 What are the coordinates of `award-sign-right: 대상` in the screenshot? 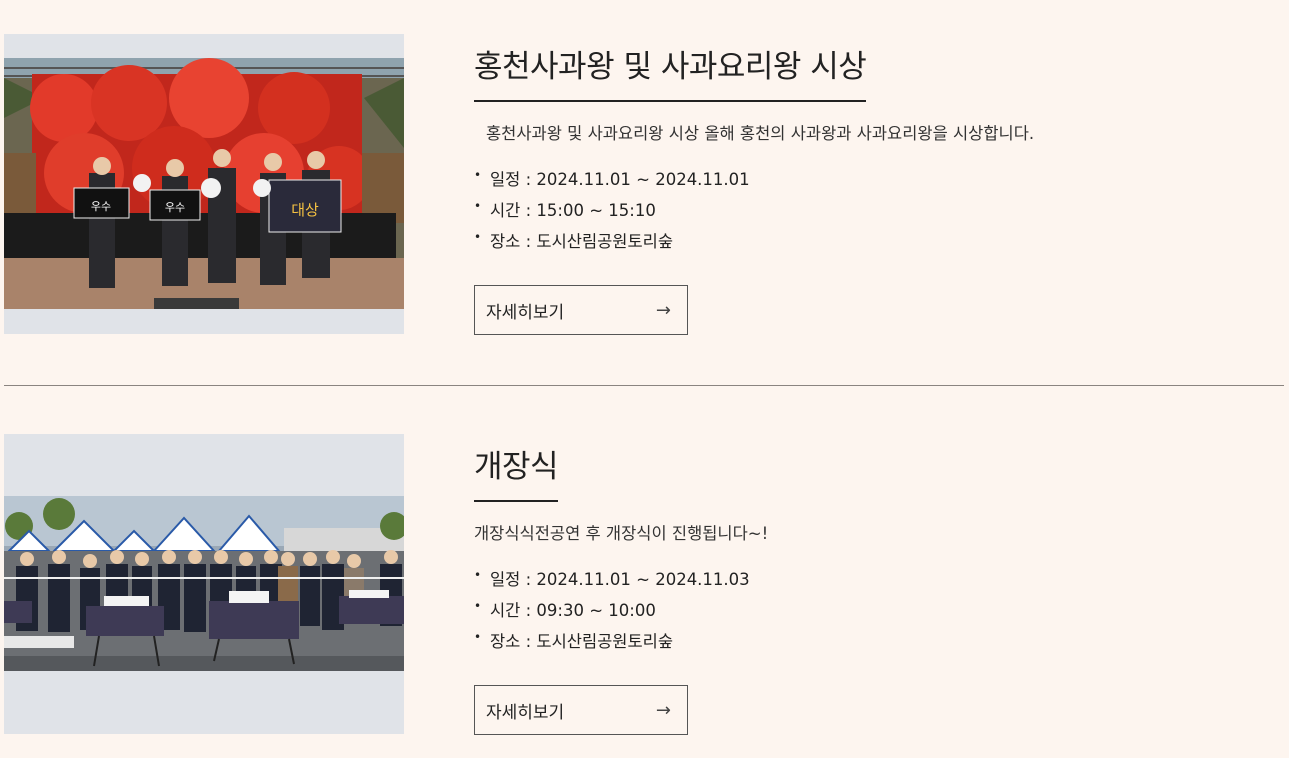 It's located at (305, 210).